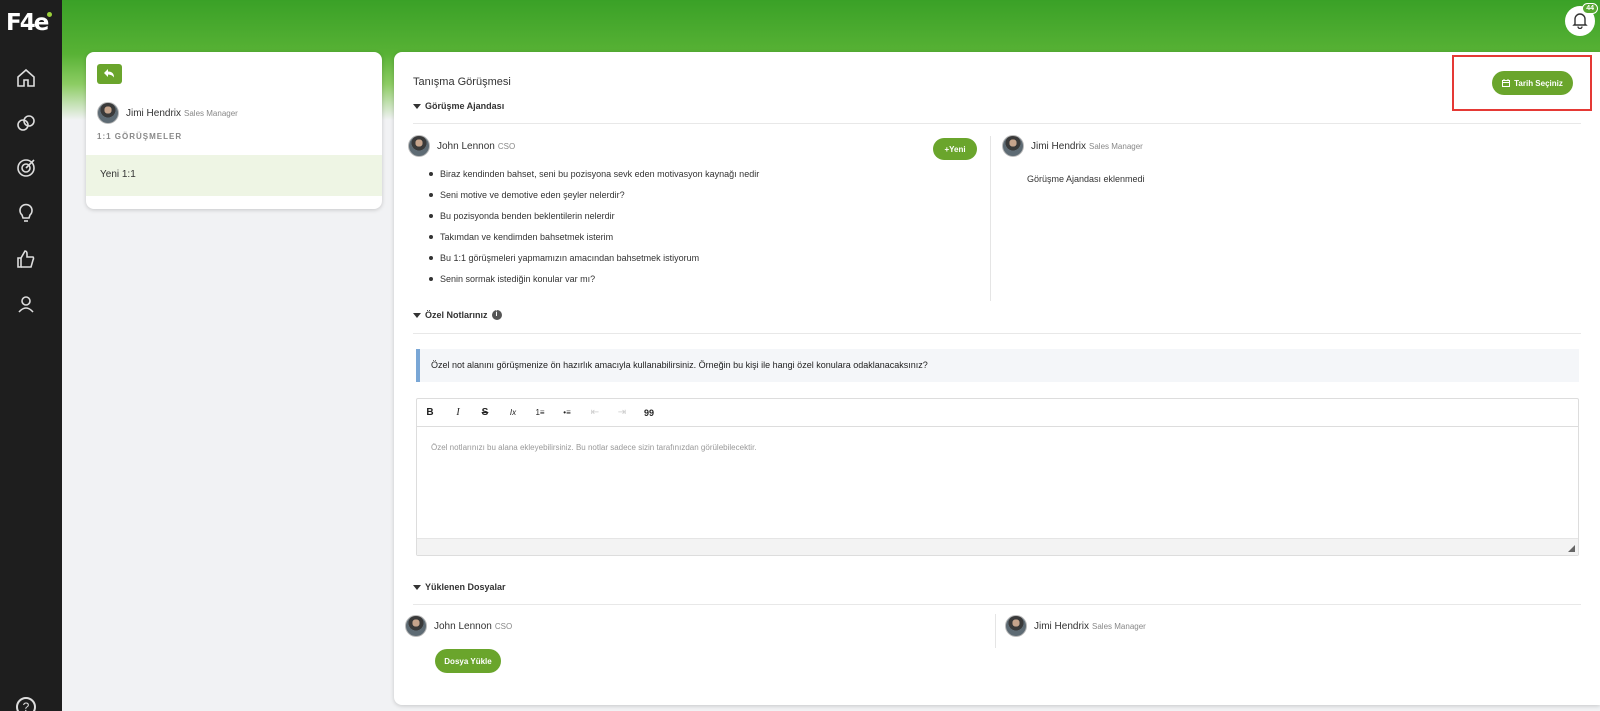  What do you see at coordinates (485, 413) in the screenshot?
I see `strikethrough-icon: S` at bounding box center [485, 413].